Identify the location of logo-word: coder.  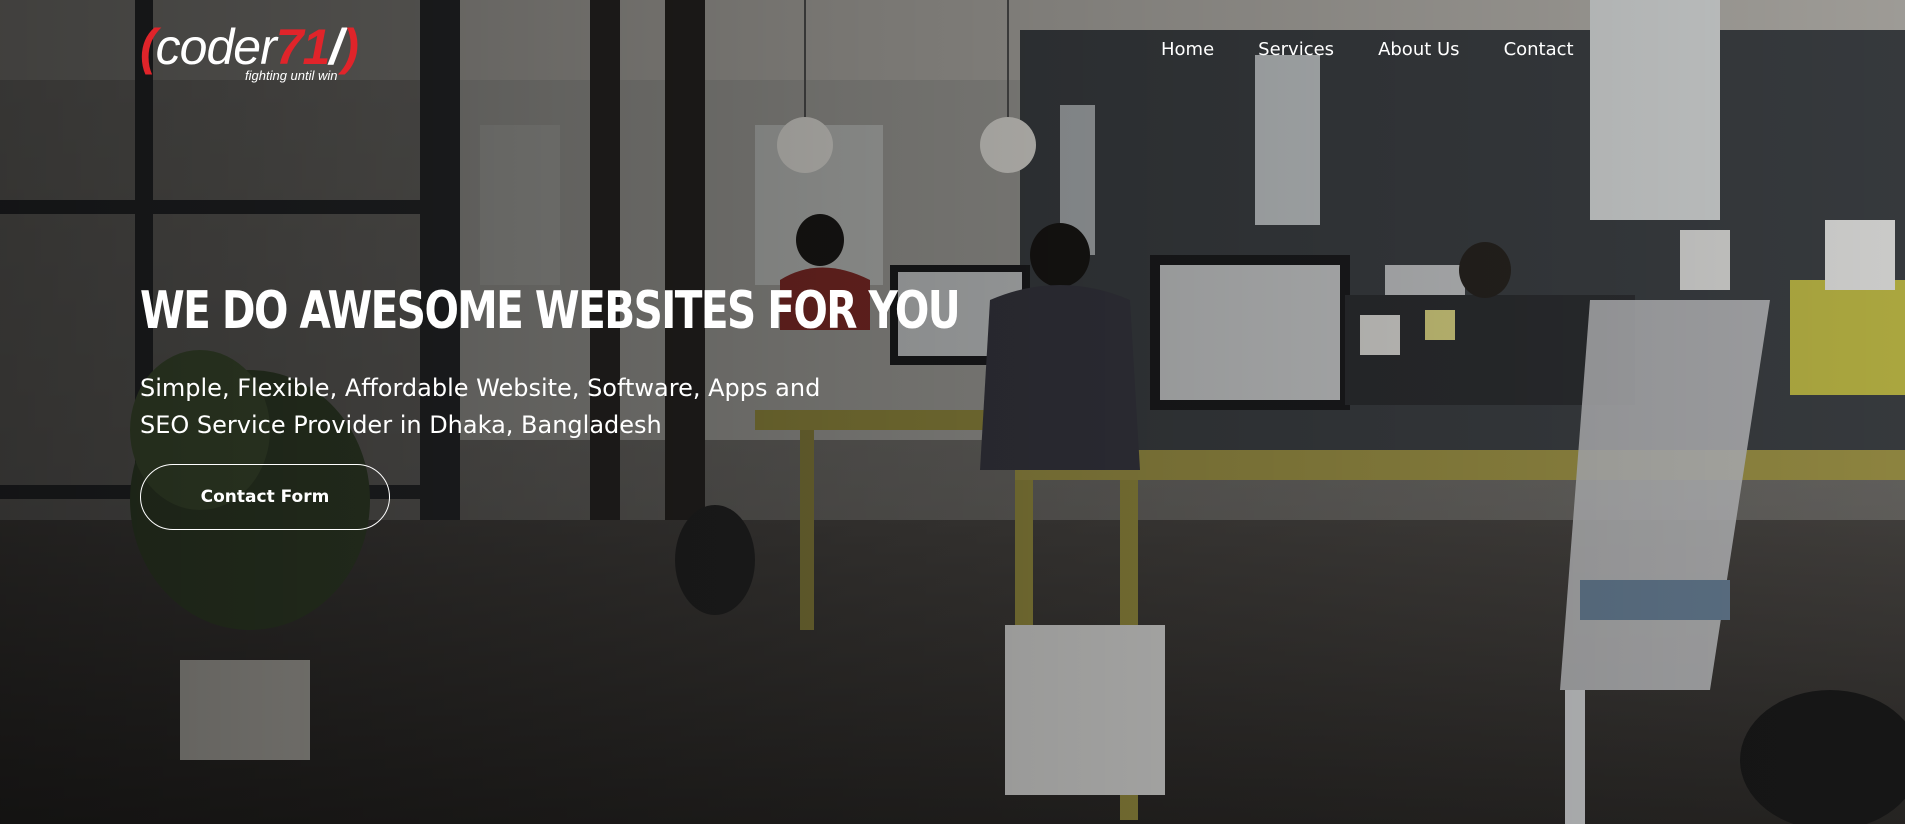
(216, 47).